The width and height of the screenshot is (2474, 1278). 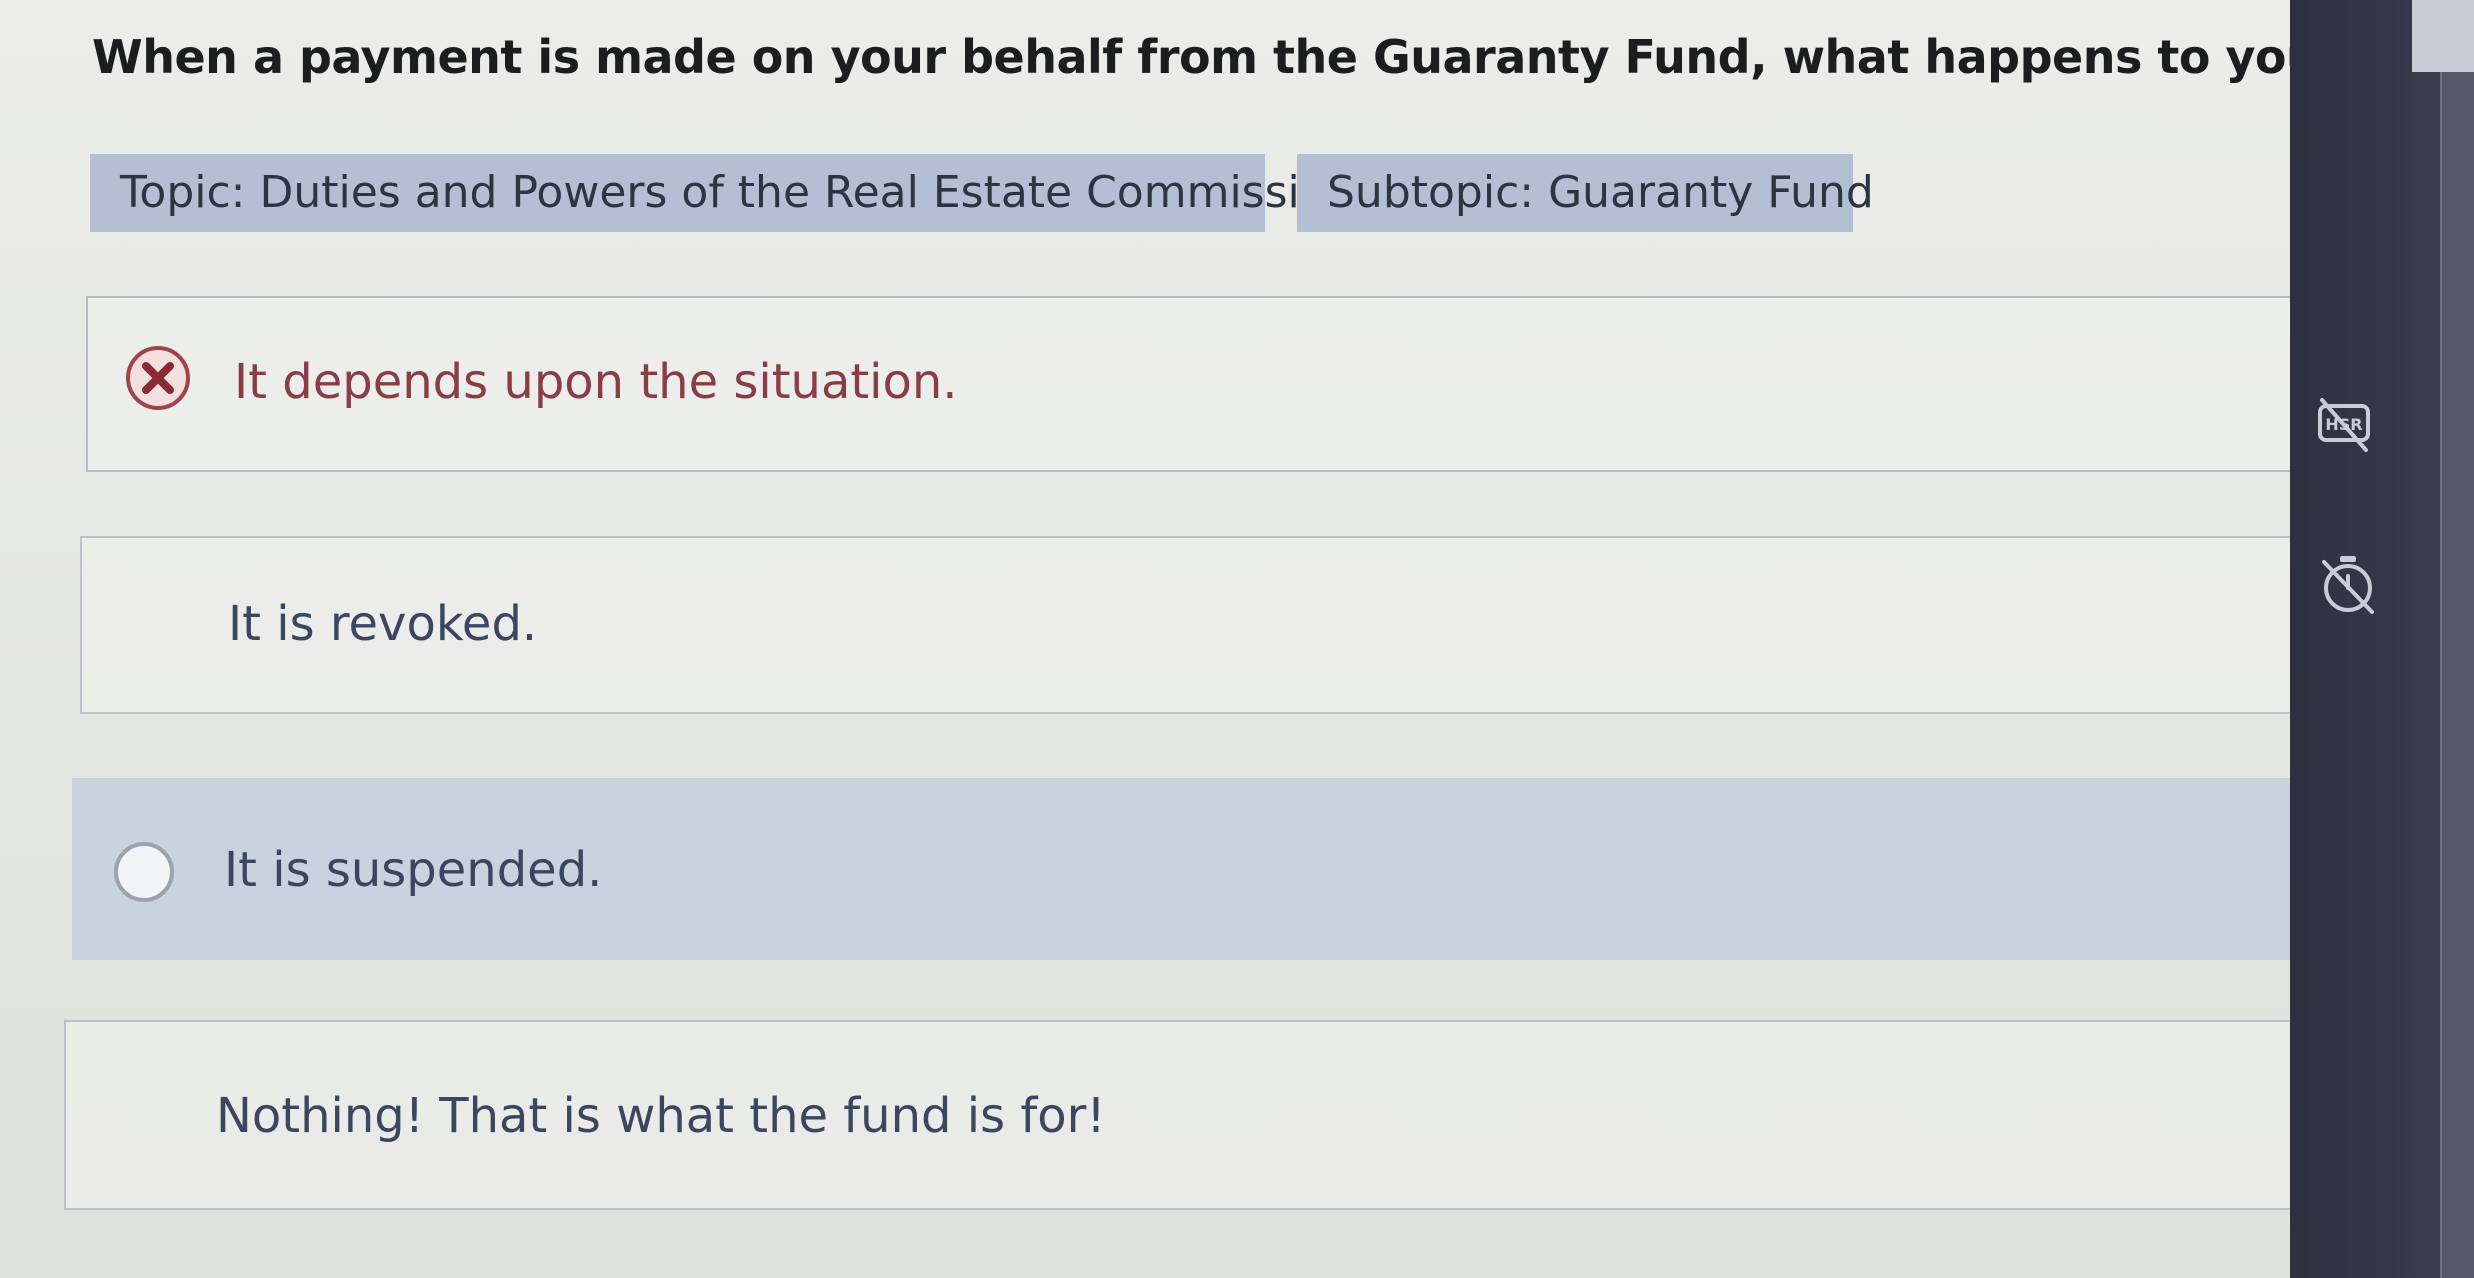 What do you see at coordinates (1181, 869) in the screenshot?
I see `answer-option-3: It is suspended.` at bounding box center [1181, 869].